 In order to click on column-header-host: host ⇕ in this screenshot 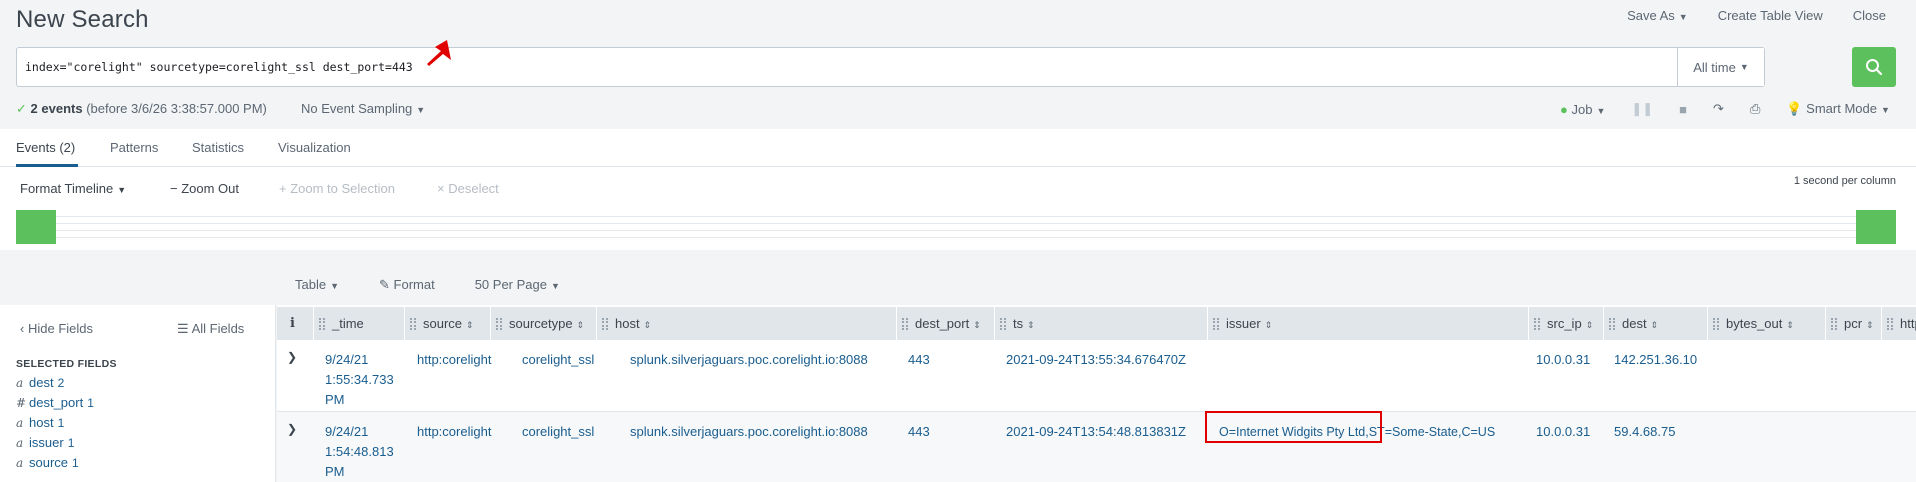, I will do `click(734, 323)`.